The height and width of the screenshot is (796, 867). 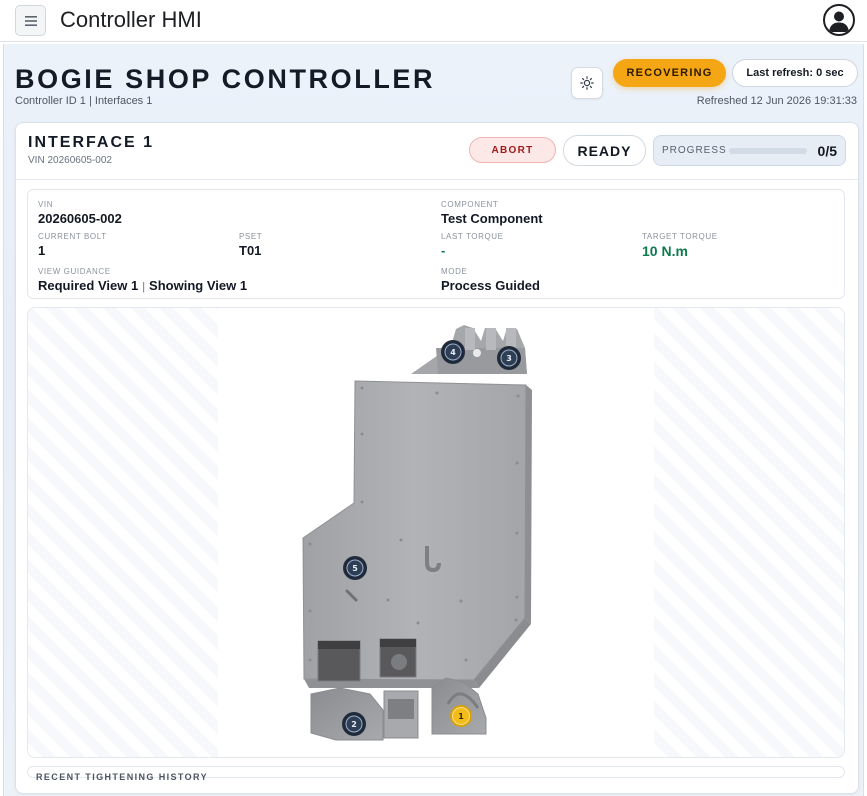 What do you see at coordinates (225, 79) in the screenshot?
I see `controller-title: BOGIE SHOP CONTROLLER` at bounding box center [225, 79].